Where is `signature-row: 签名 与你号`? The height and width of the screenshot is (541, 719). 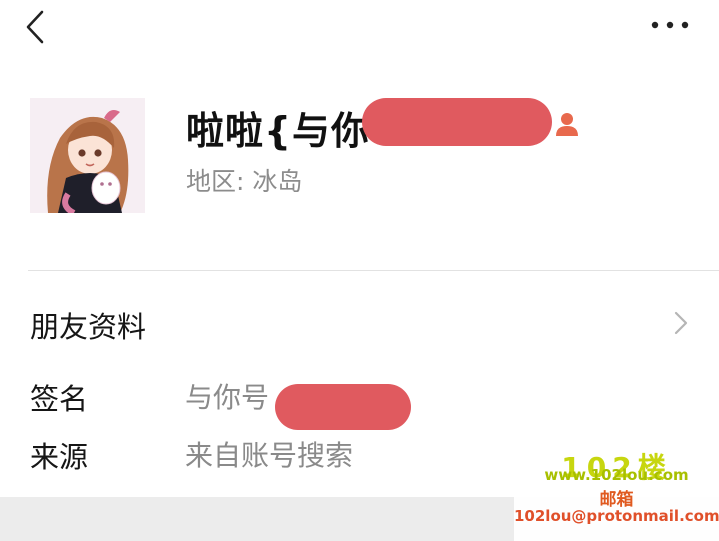
signature-row: 签名 与你号 is located at coordinates (359, 400).